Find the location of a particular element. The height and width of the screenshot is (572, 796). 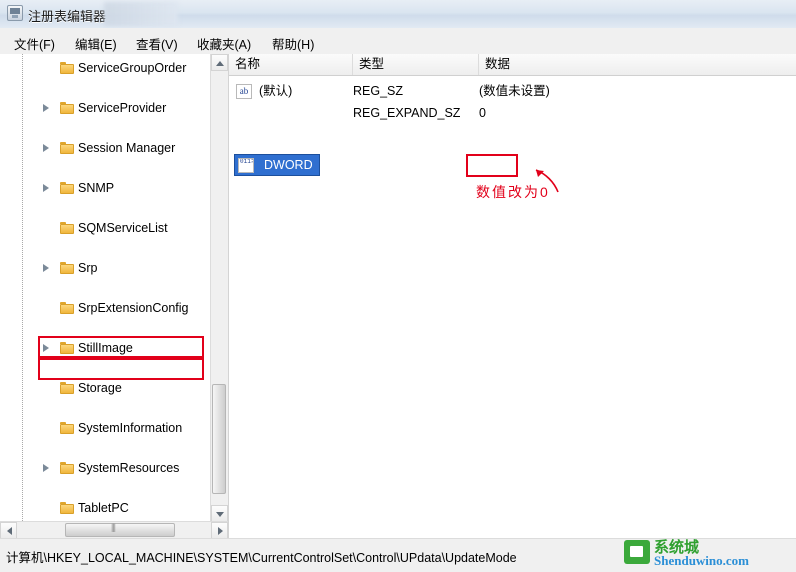

tree-item-label: SNMP is located at coordinates (96, 188).